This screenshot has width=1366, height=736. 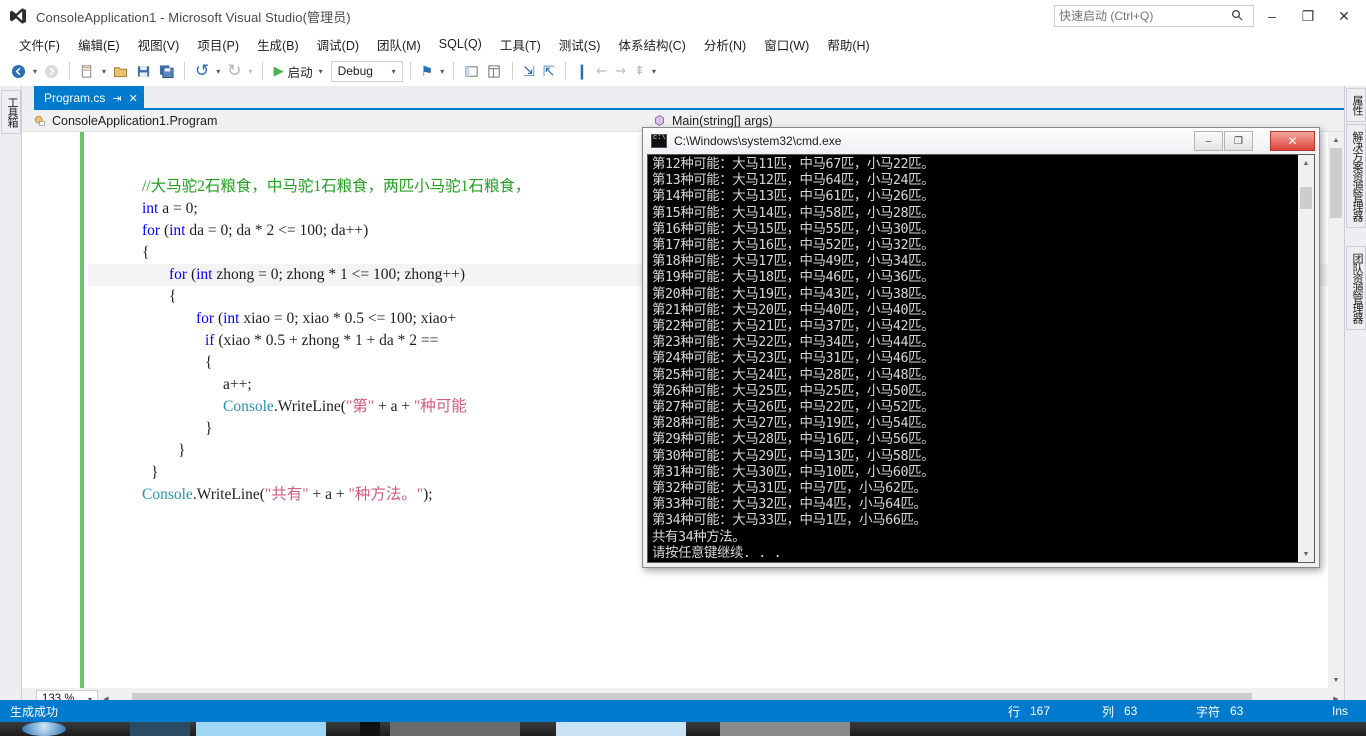 I want to click on start-dropdown-icon: ▾, so click(x=321, y=71).